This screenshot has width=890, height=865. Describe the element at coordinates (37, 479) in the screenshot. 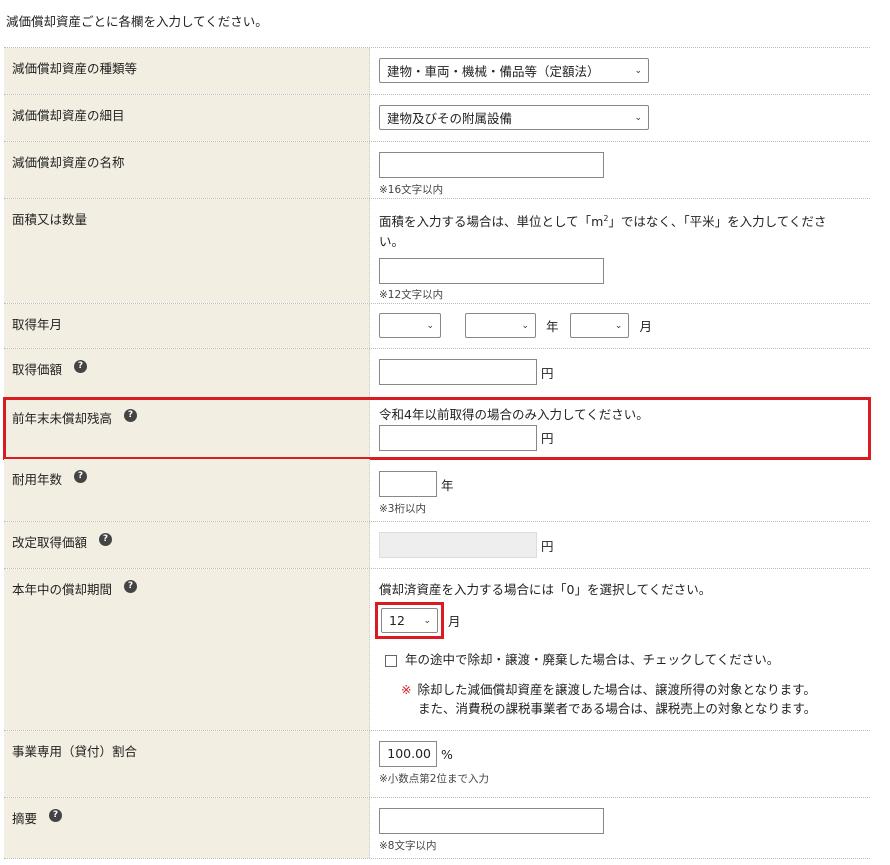

I see `useful-life-label: 耐用年数` at that location.